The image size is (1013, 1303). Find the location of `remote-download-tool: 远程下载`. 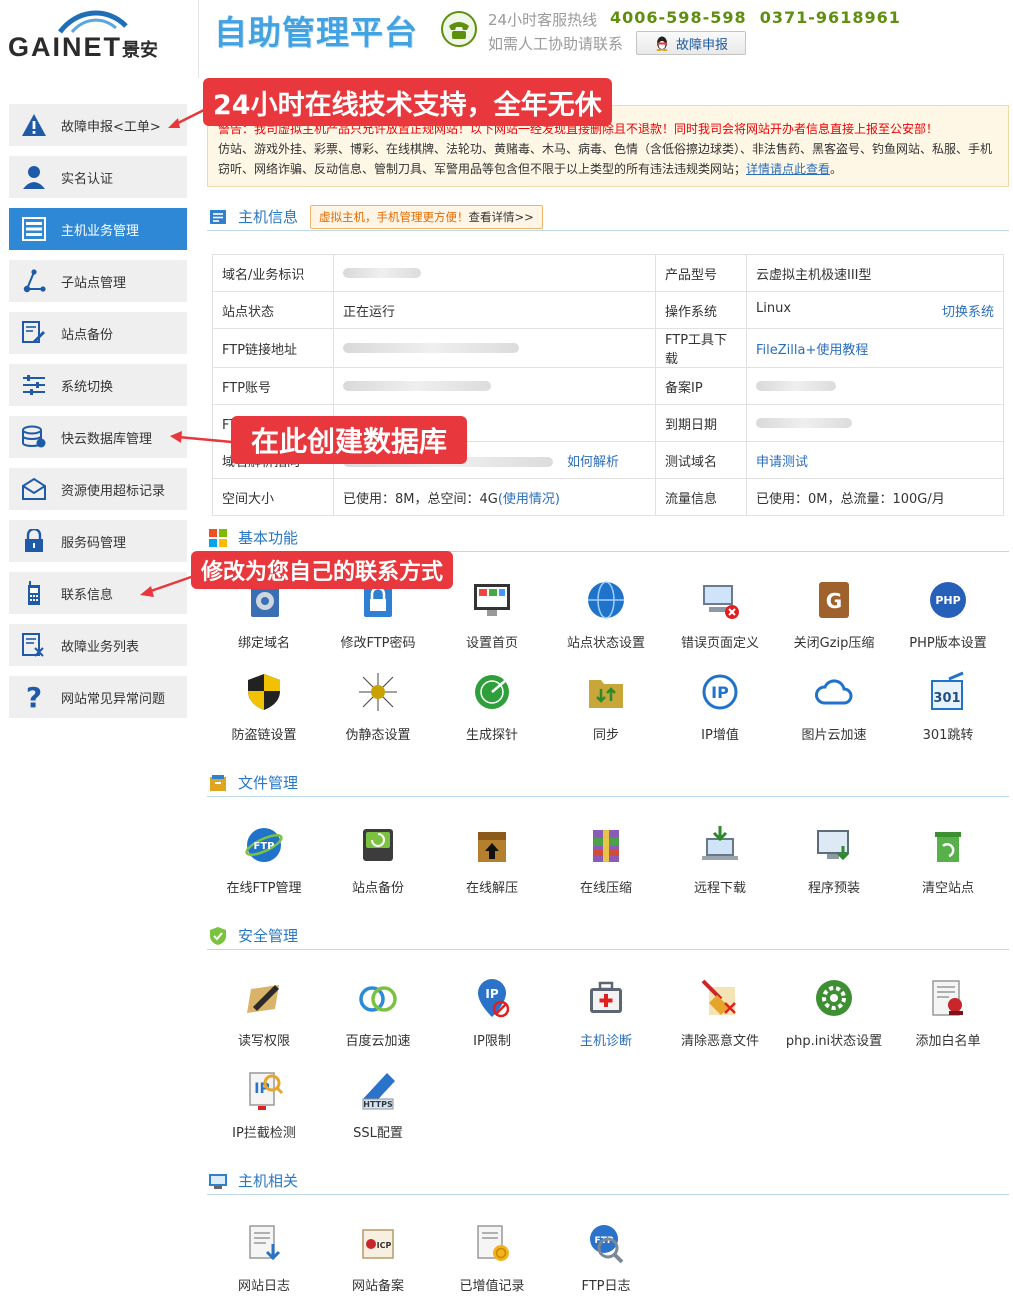

remote-download-tool: 远程下载 is located at coordinates (720, 859).